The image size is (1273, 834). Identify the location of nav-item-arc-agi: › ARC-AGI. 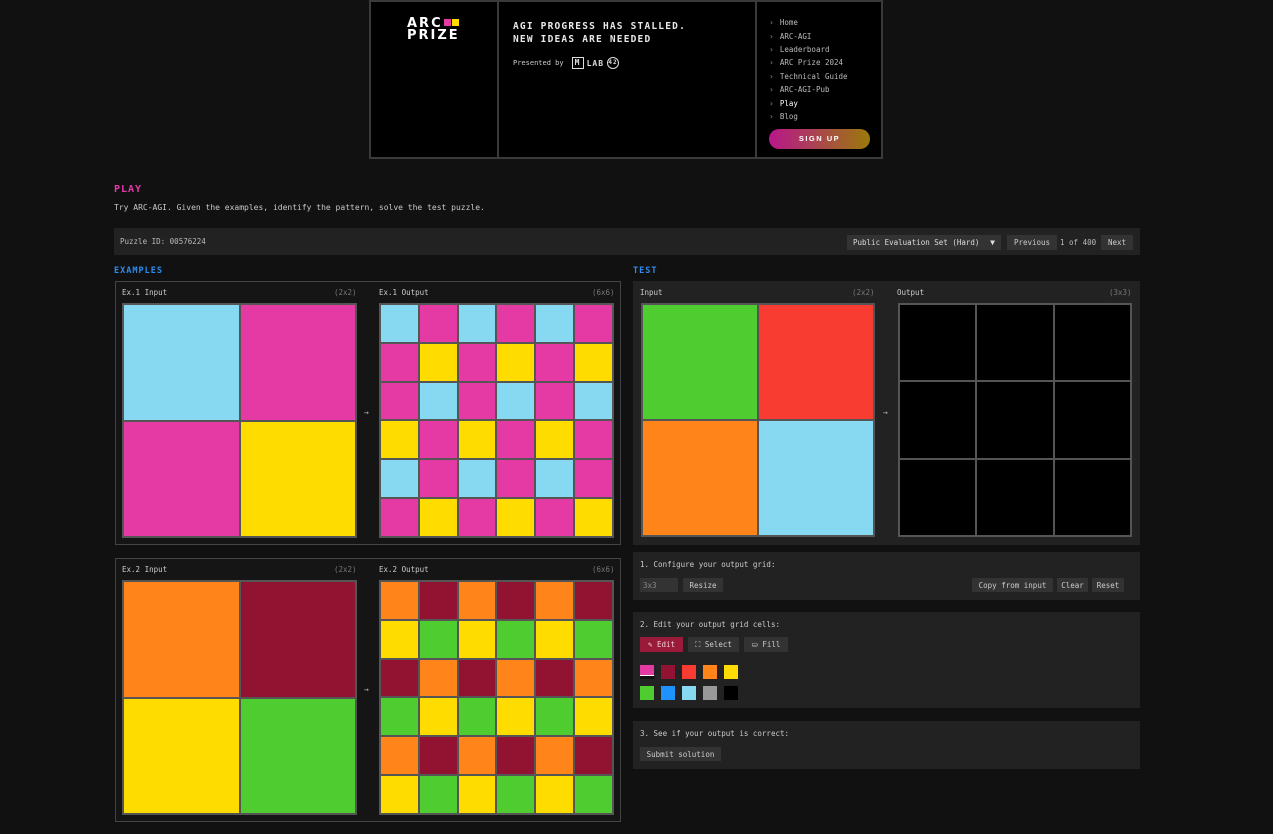
(808, 35).